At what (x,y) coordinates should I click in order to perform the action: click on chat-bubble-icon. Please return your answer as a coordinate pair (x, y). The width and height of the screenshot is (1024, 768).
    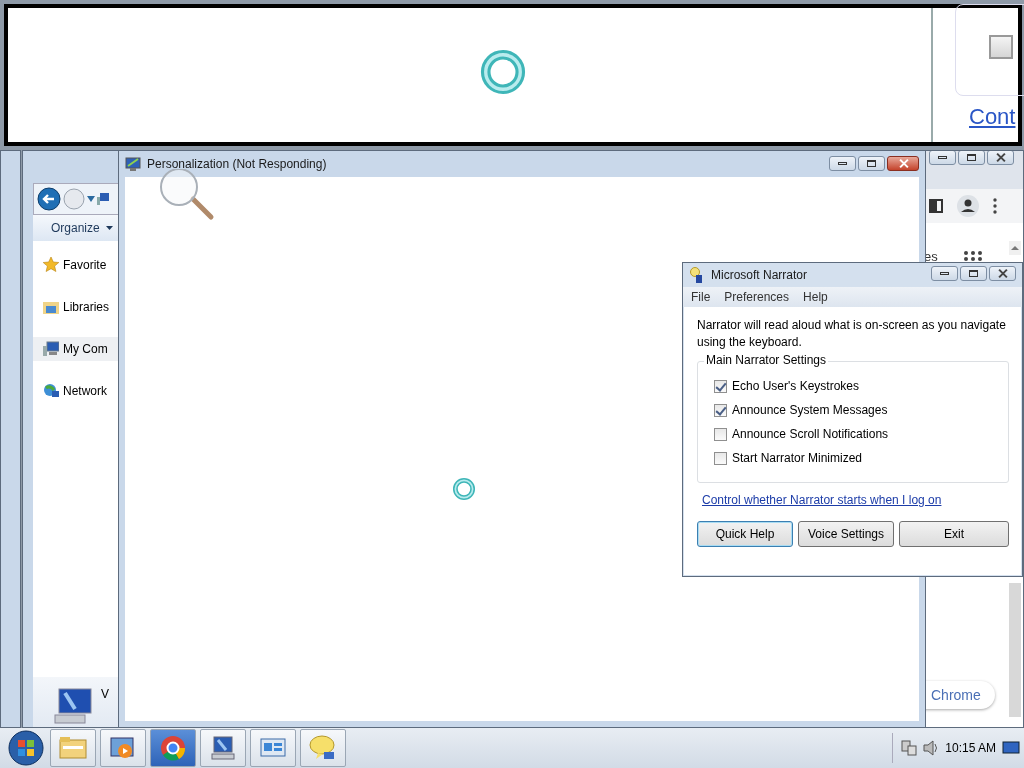
    Looking at the image, I should click on (323, 748).